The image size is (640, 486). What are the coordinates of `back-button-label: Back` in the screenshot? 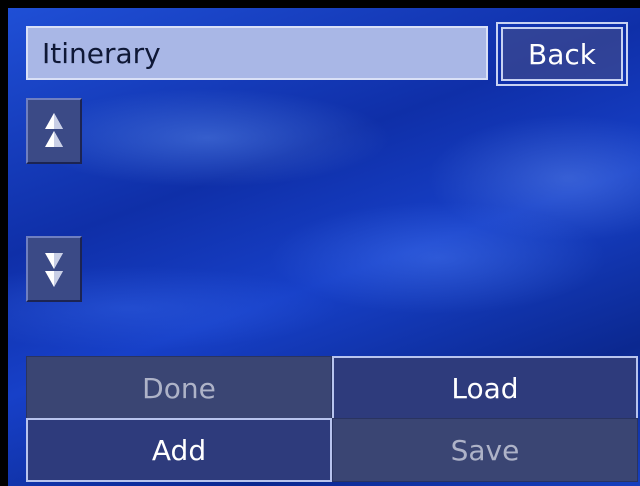 It's located at (562, 54).